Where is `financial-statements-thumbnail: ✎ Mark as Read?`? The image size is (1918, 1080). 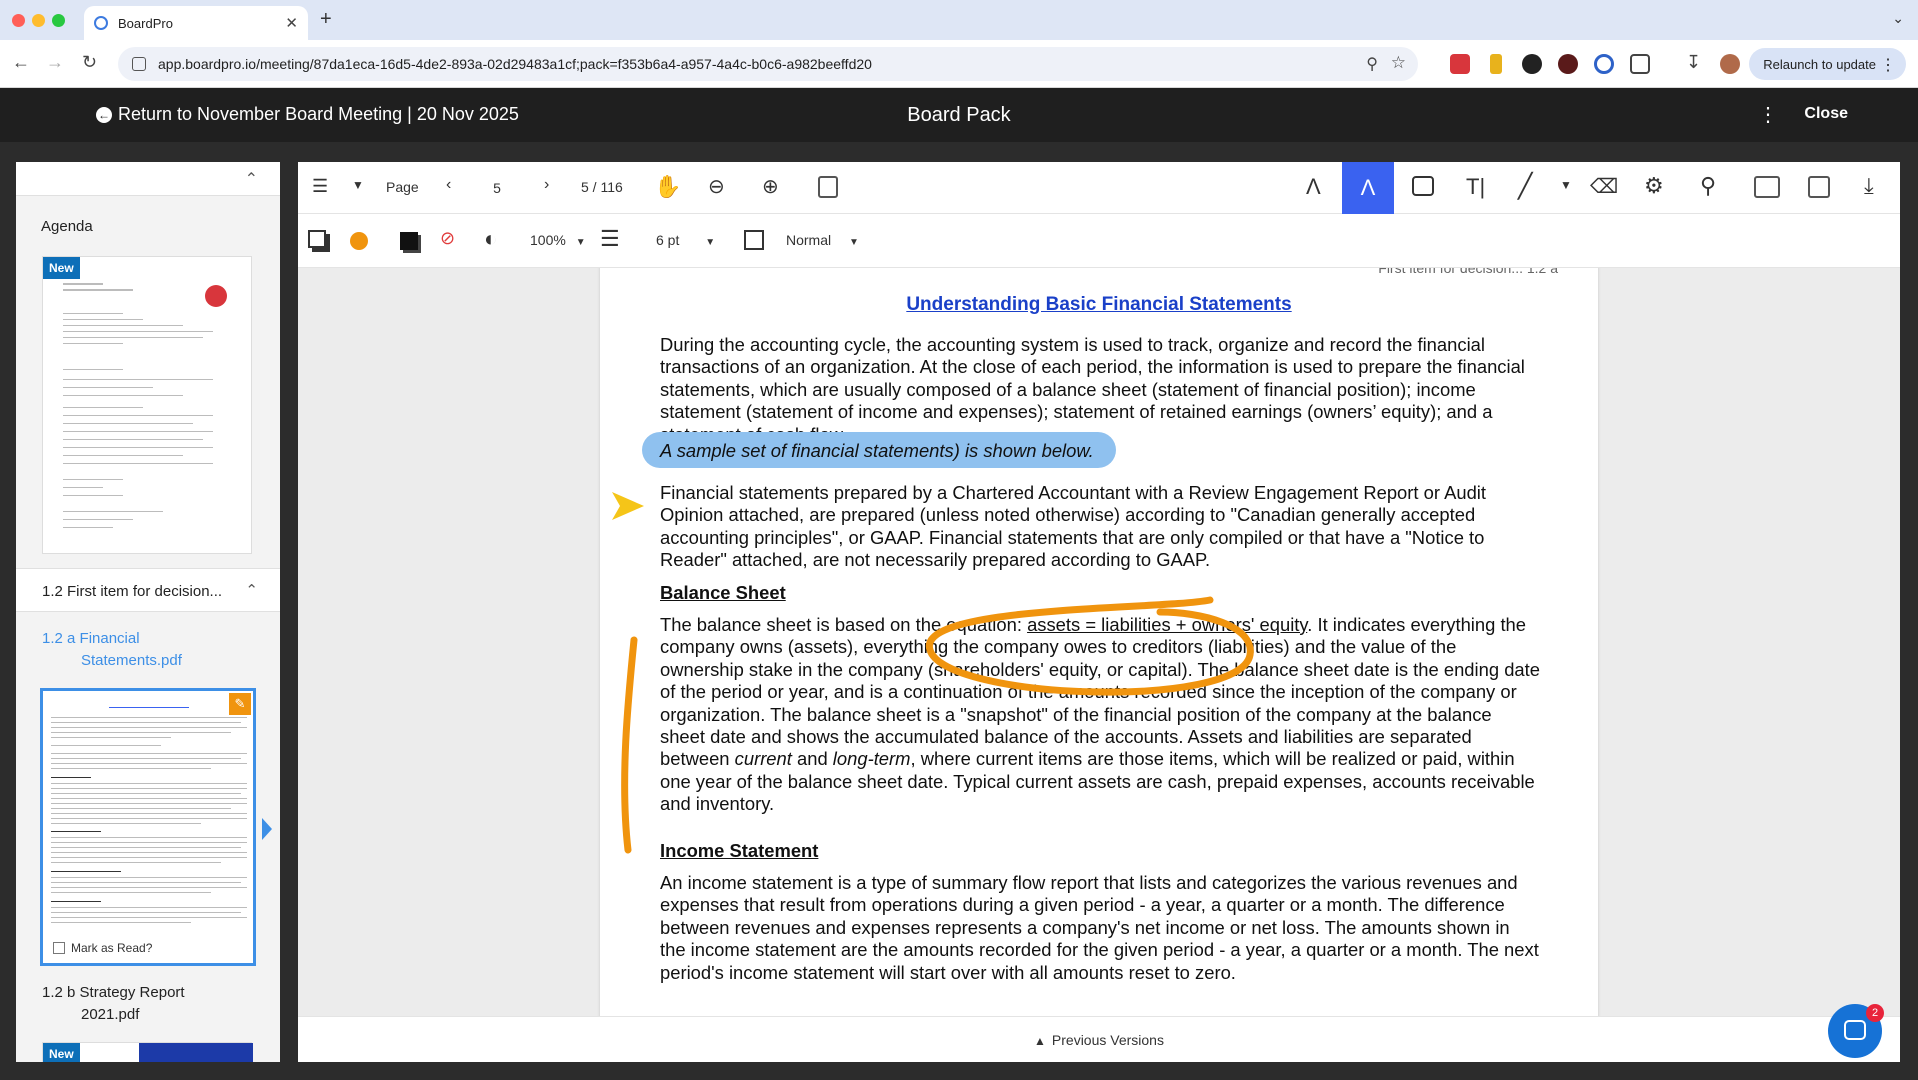 financial-statements-thumbnail: ✎ Mark as Read? is located at coordinates (148, 827).